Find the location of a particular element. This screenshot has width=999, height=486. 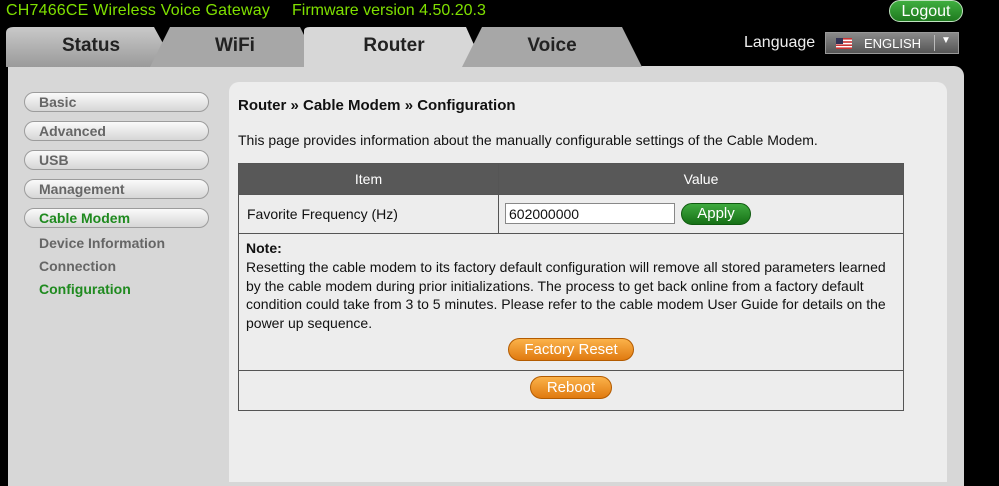

sidebar-item-basic: Basic is located at coordinates (116, 102).